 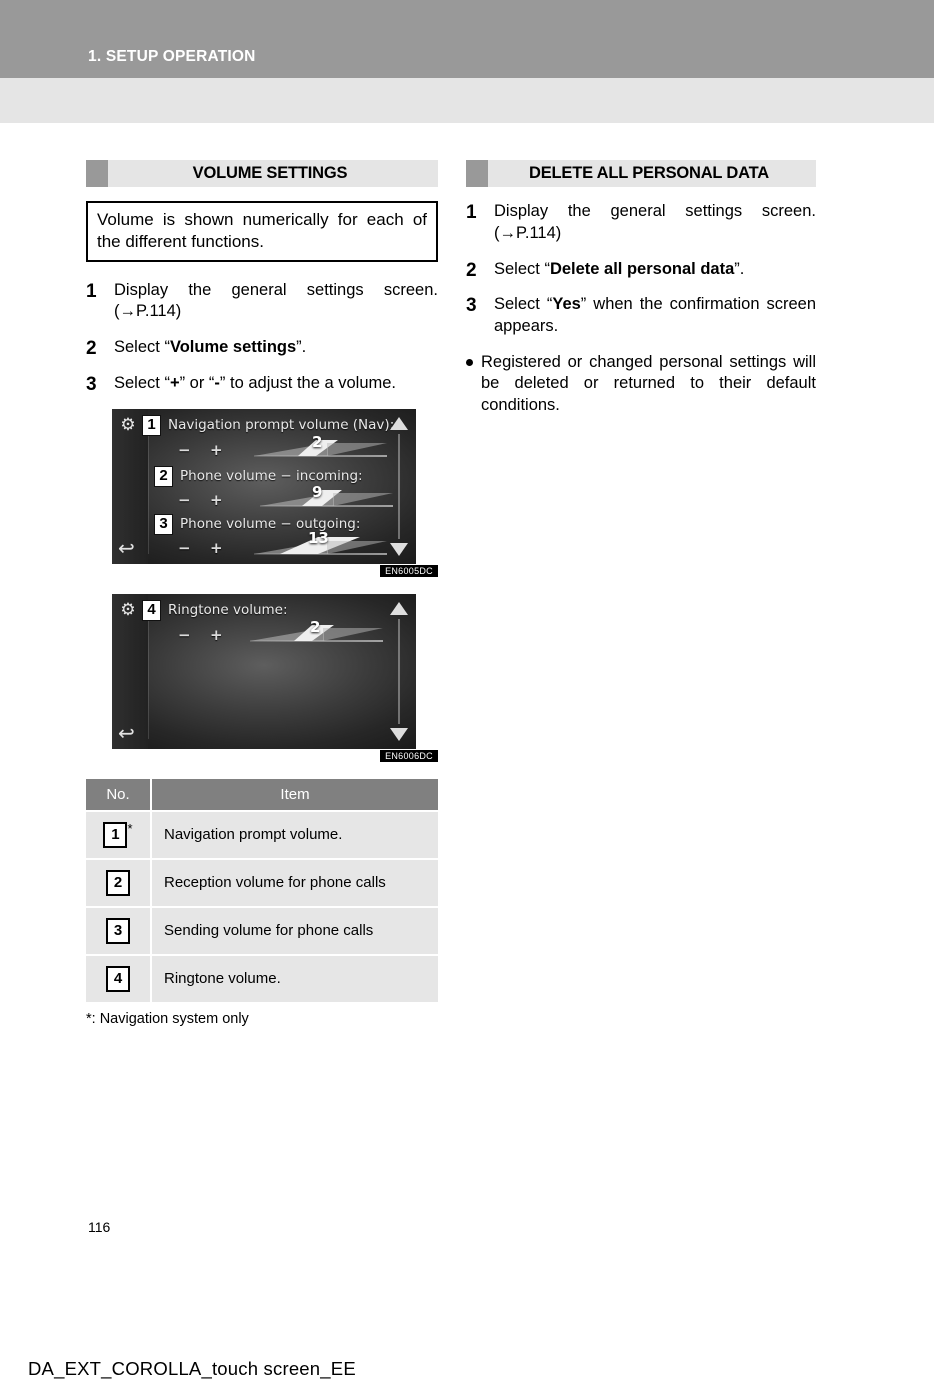 What do you see at coordinates (172, 56) in the screenshot?
I see `chapter-title: 1. SETUP OPERATION` at bounding box center [172, 56].